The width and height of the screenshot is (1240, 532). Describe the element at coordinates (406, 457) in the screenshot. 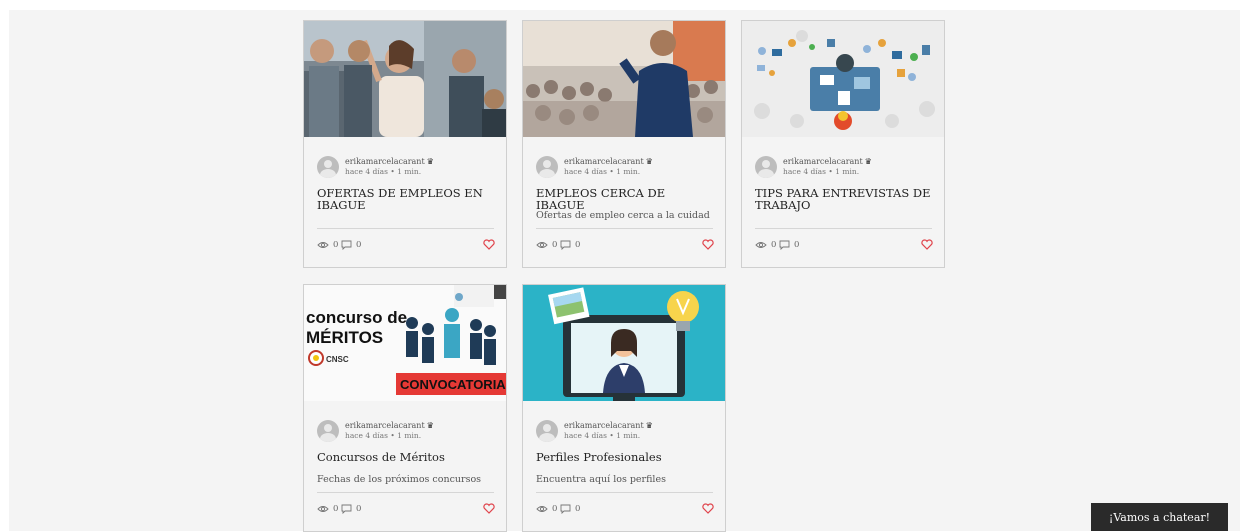

I see `post-title: Concursos de Méritos` at that location.